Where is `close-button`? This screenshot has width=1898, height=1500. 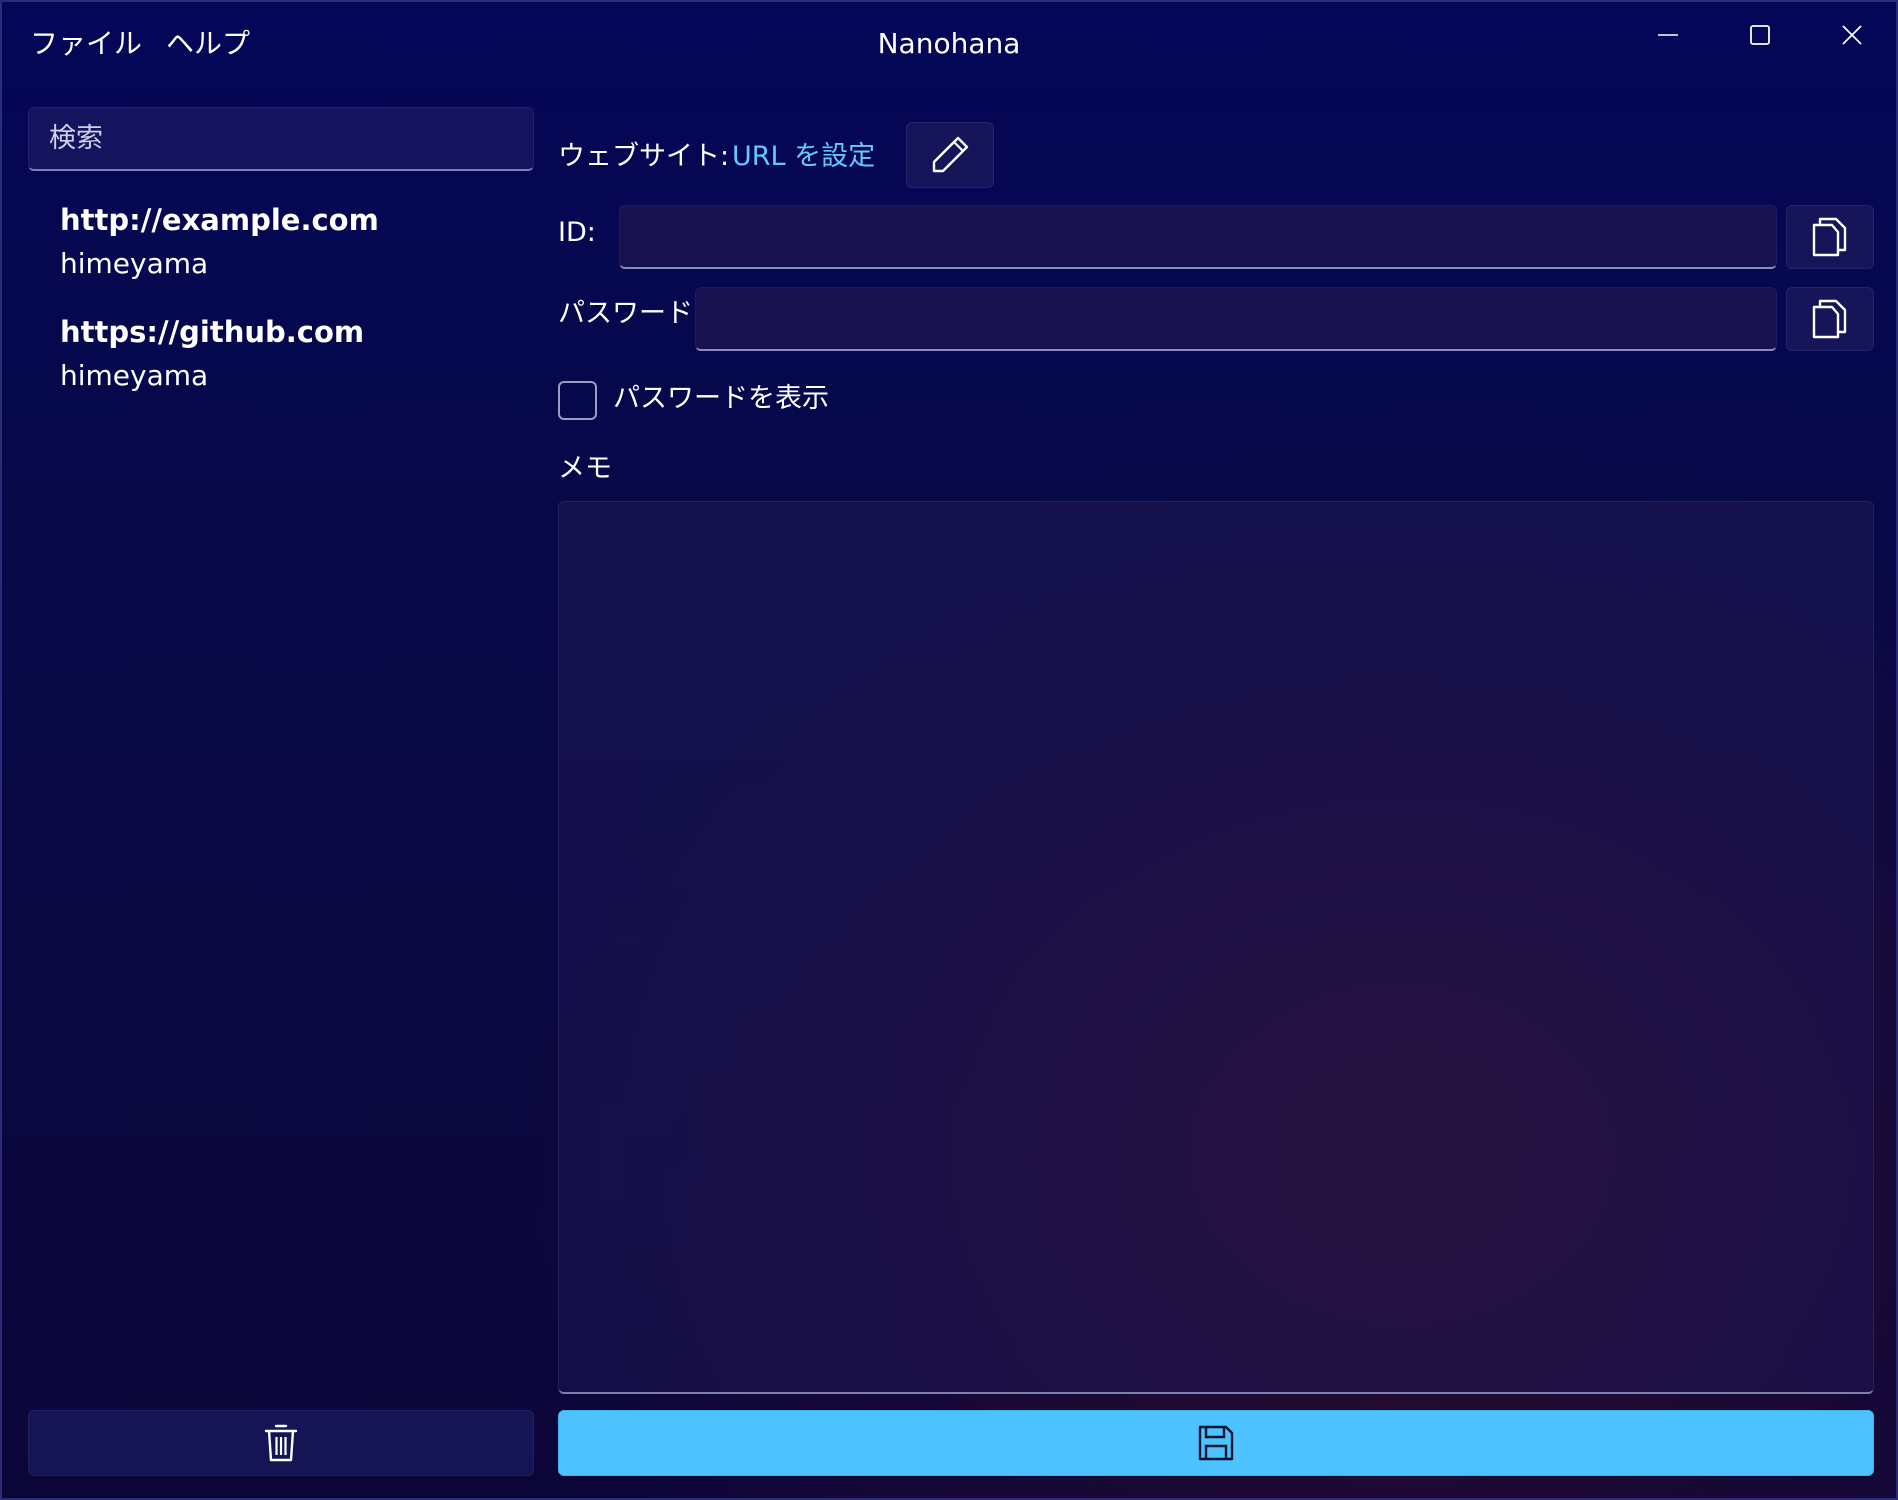
close-button is located at coordinates (1852, 35).